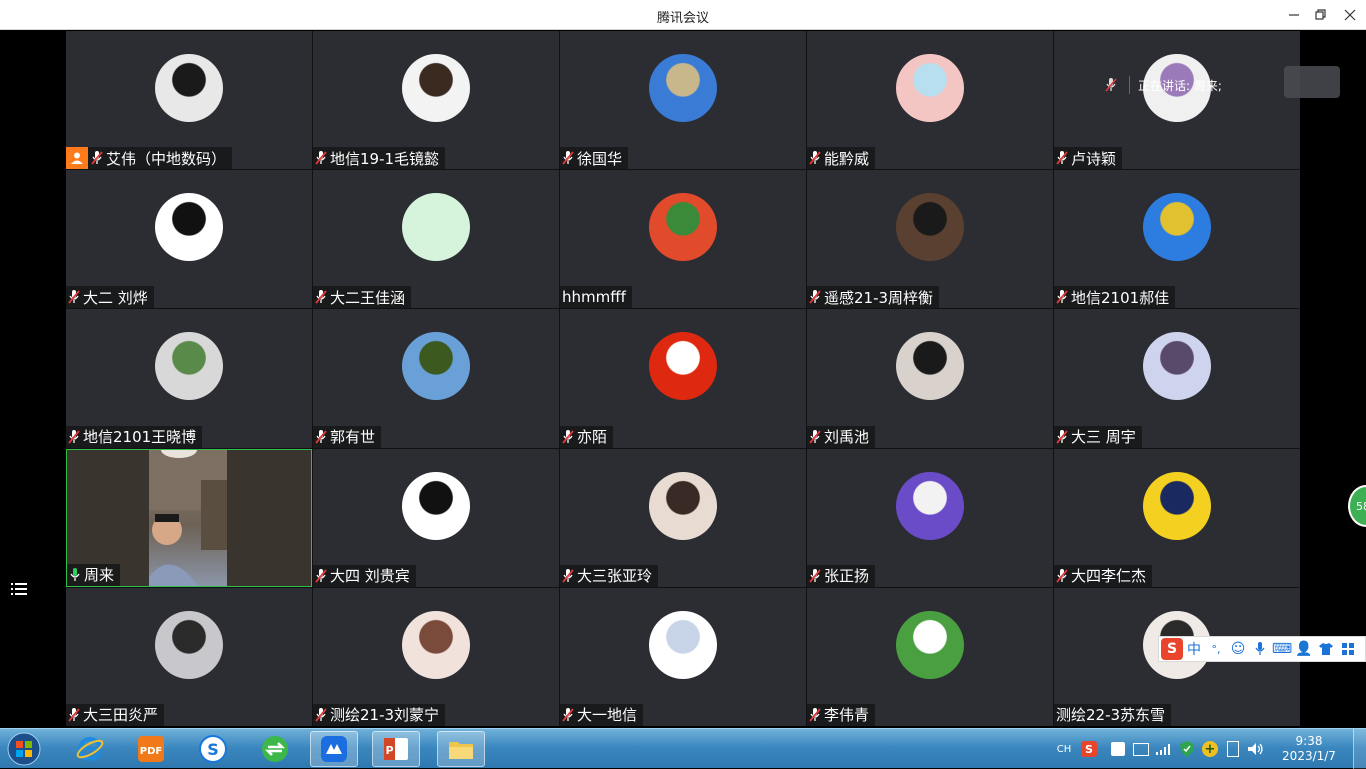  Describe the element at coordinates (189, 100) in the screenshot. I see `participant-tile: 艾伟（中地数码）` at that location.